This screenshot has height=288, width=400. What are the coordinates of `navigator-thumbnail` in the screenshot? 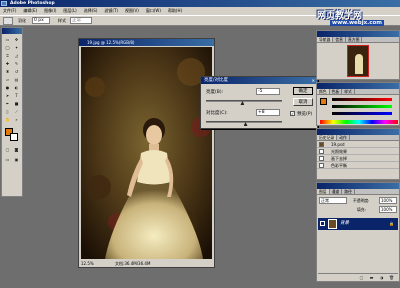 It's located at (358, 61).